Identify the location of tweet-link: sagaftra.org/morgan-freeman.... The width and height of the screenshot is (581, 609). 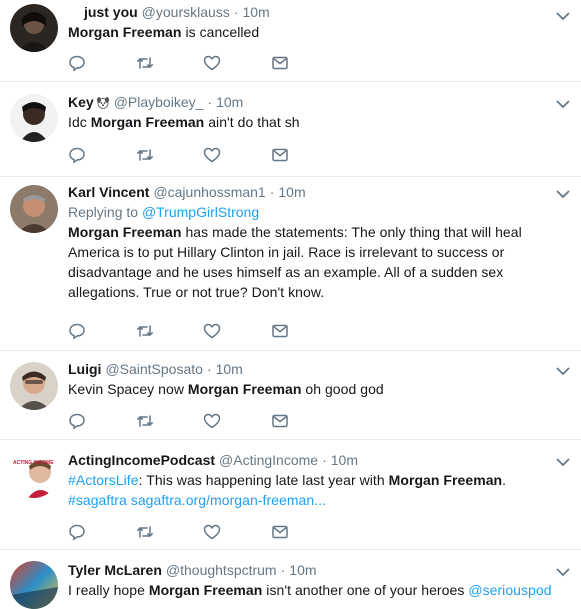
(228, 500).